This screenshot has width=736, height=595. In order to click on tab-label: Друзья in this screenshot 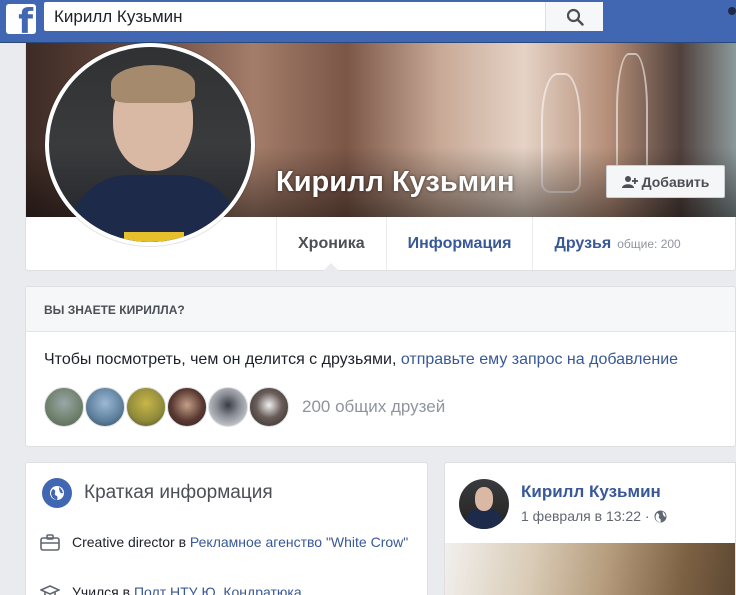, I will do `click(583, 243)`.